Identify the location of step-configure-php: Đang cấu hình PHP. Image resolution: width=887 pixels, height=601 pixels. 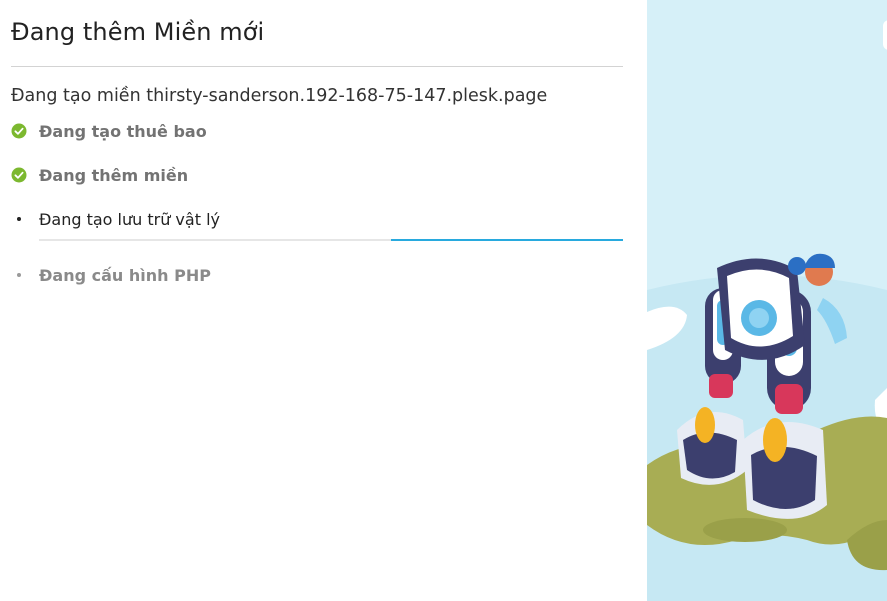
(111, 275).